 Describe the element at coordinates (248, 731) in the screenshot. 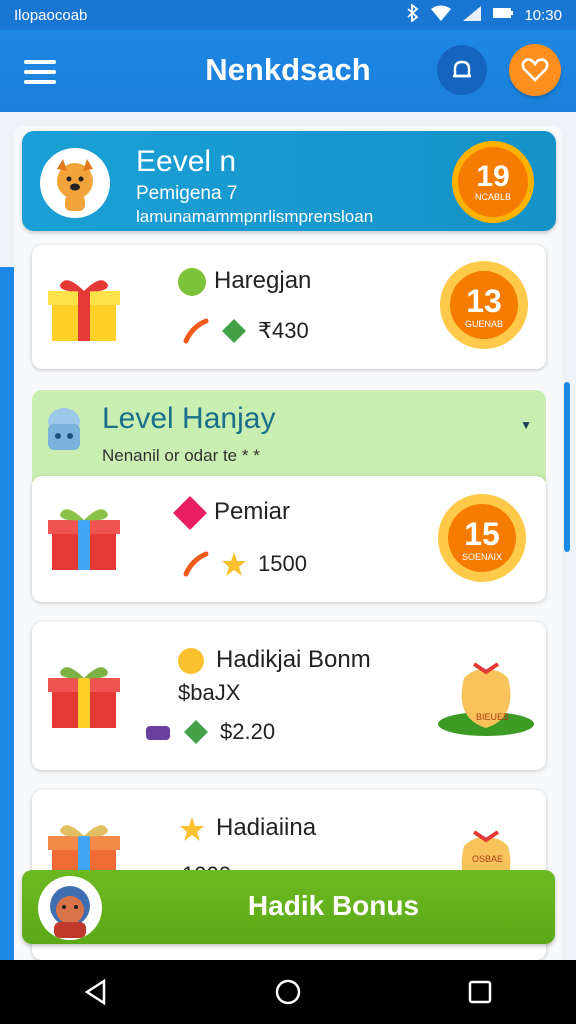

I see `reward-value: $2.20` at that location.